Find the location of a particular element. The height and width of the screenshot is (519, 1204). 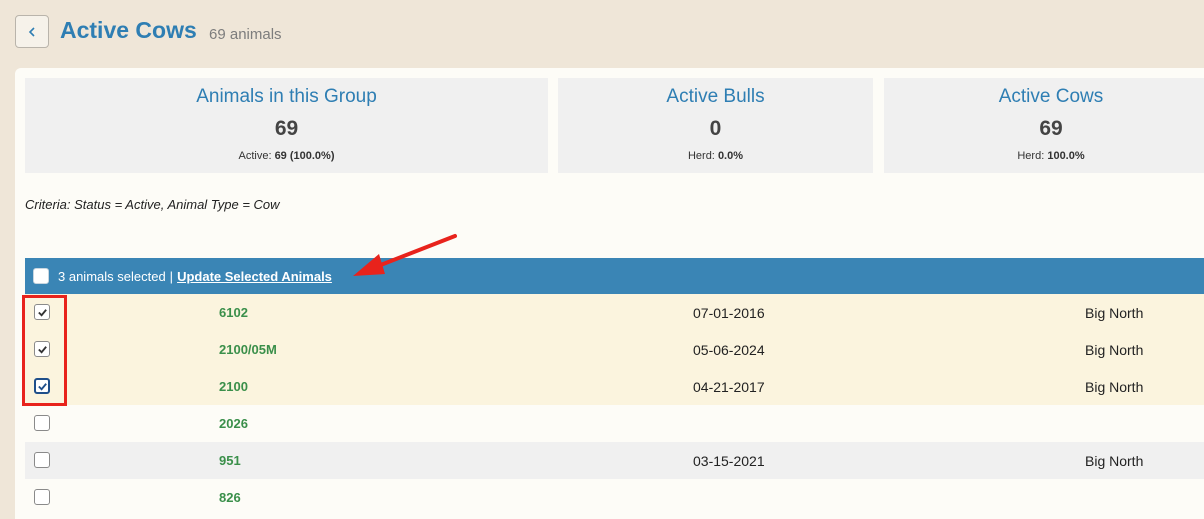

animal-count: 69 animals is located at coordinates (245, 34).